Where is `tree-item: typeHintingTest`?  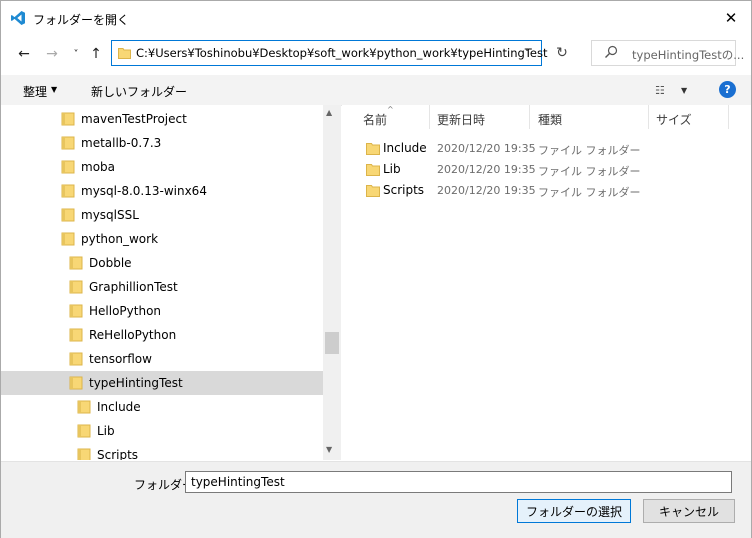
tree-item: typeHintingTest is located at coordinates (162, 383).